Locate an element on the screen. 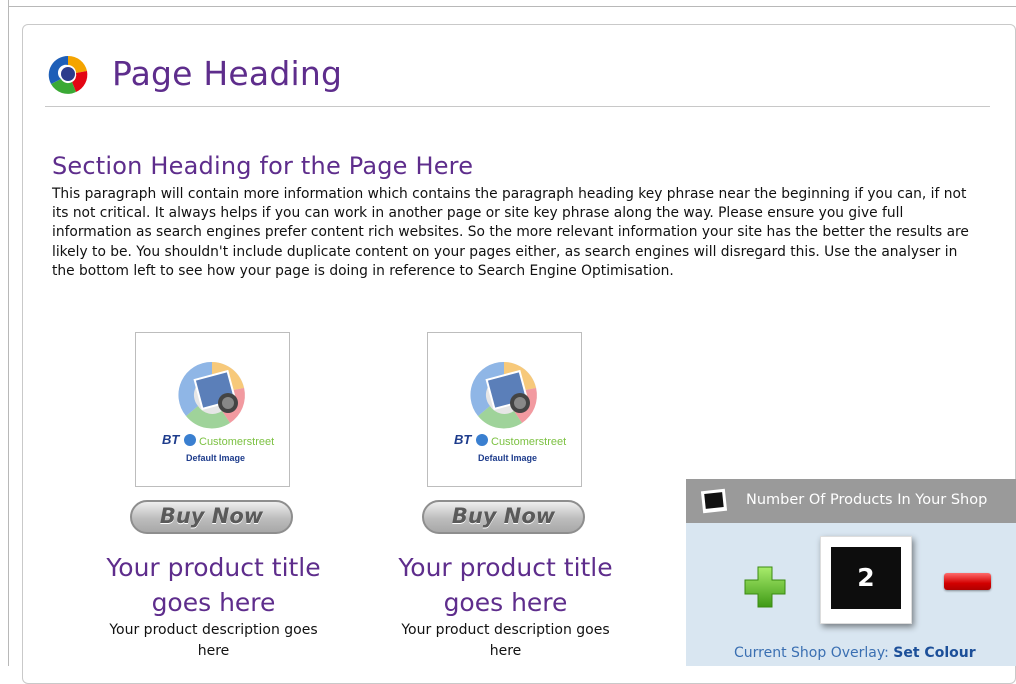 The height and width of the screenshot is (684, 1016). widget-title: Number Of Products In Your Shop is located at coordinates (867, 500).